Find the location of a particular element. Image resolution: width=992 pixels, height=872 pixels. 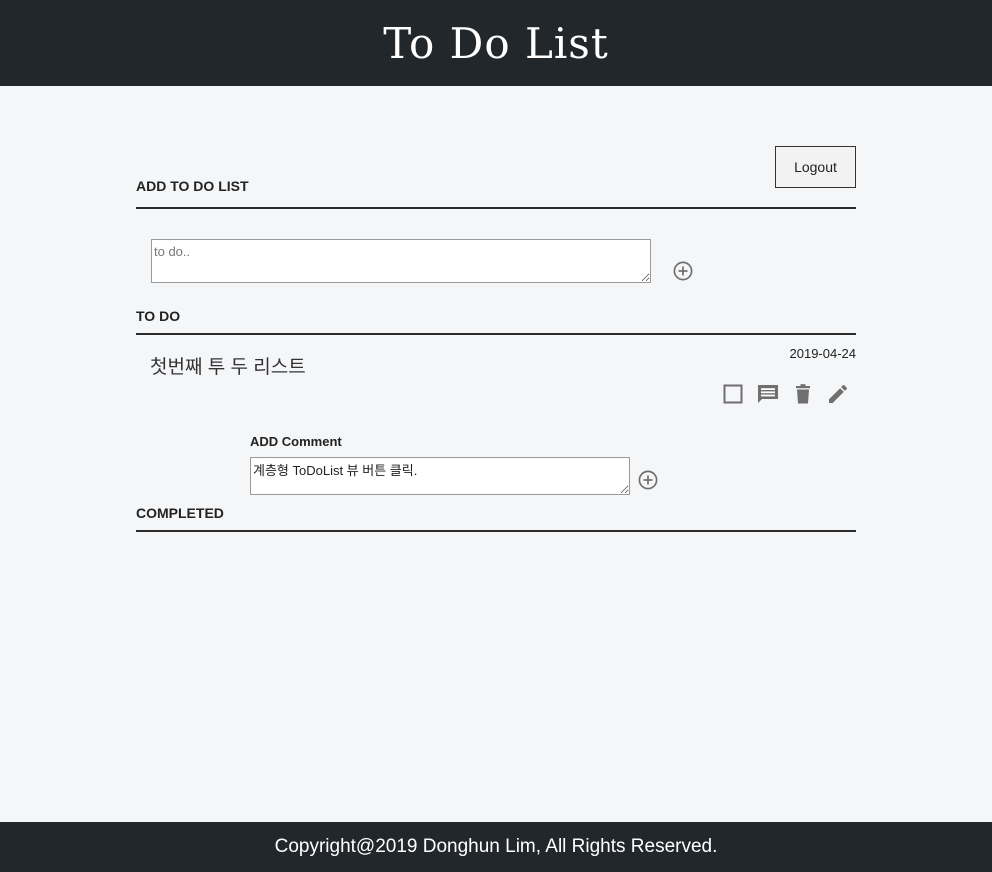

trash-icon is located at coordinates (803, 394).